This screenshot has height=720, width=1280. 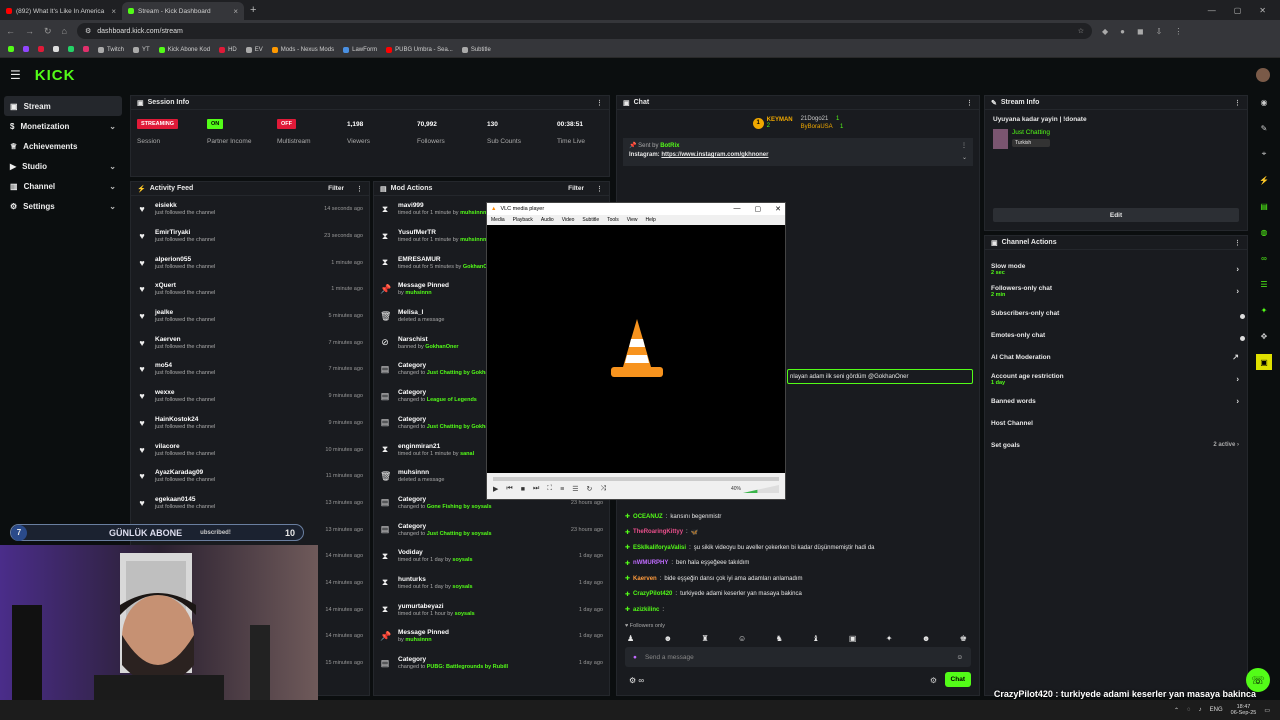 What do you see at coordinates (237, 339) in the screenshot?
I see `username: Kaerven` at bounding box center [237, 339].